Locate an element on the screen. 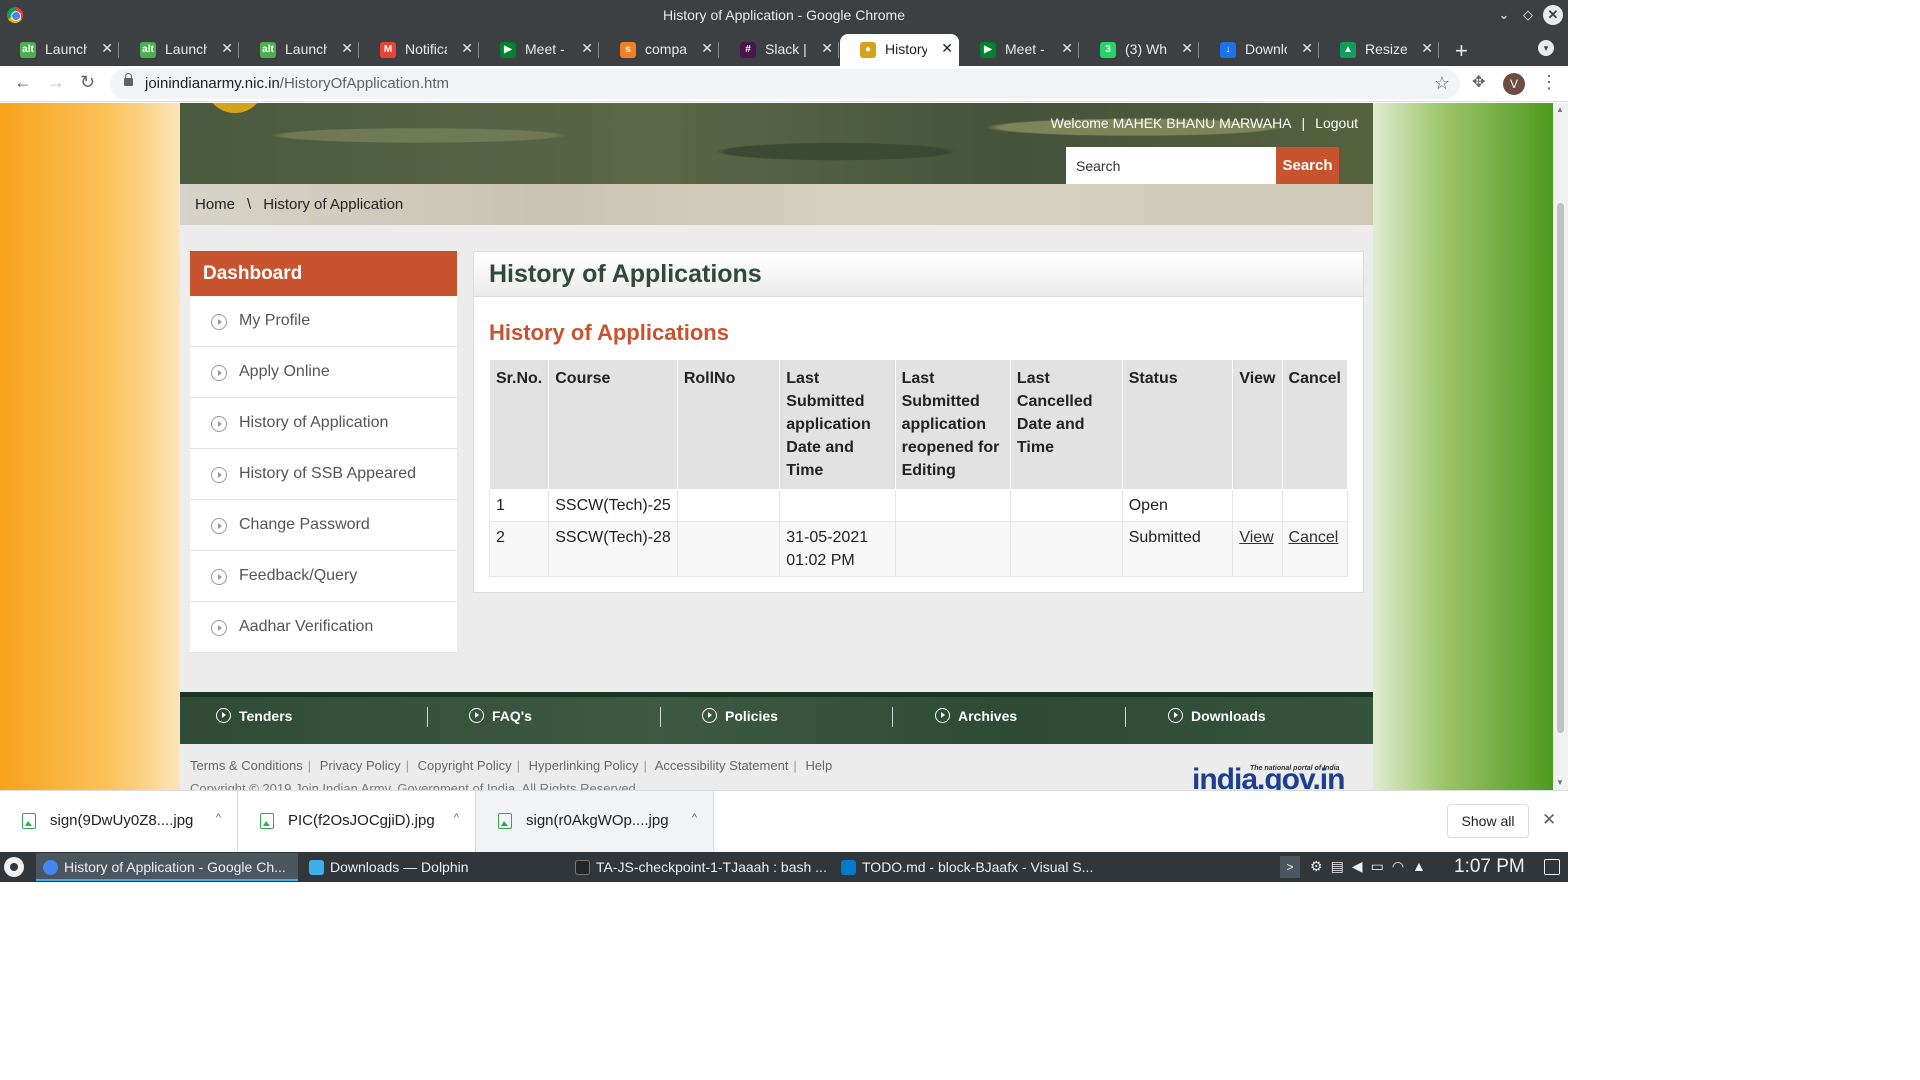 This screenshot has height=1080, width=1920. forward-arrow-icon: → is located at coordinates (56, 82).